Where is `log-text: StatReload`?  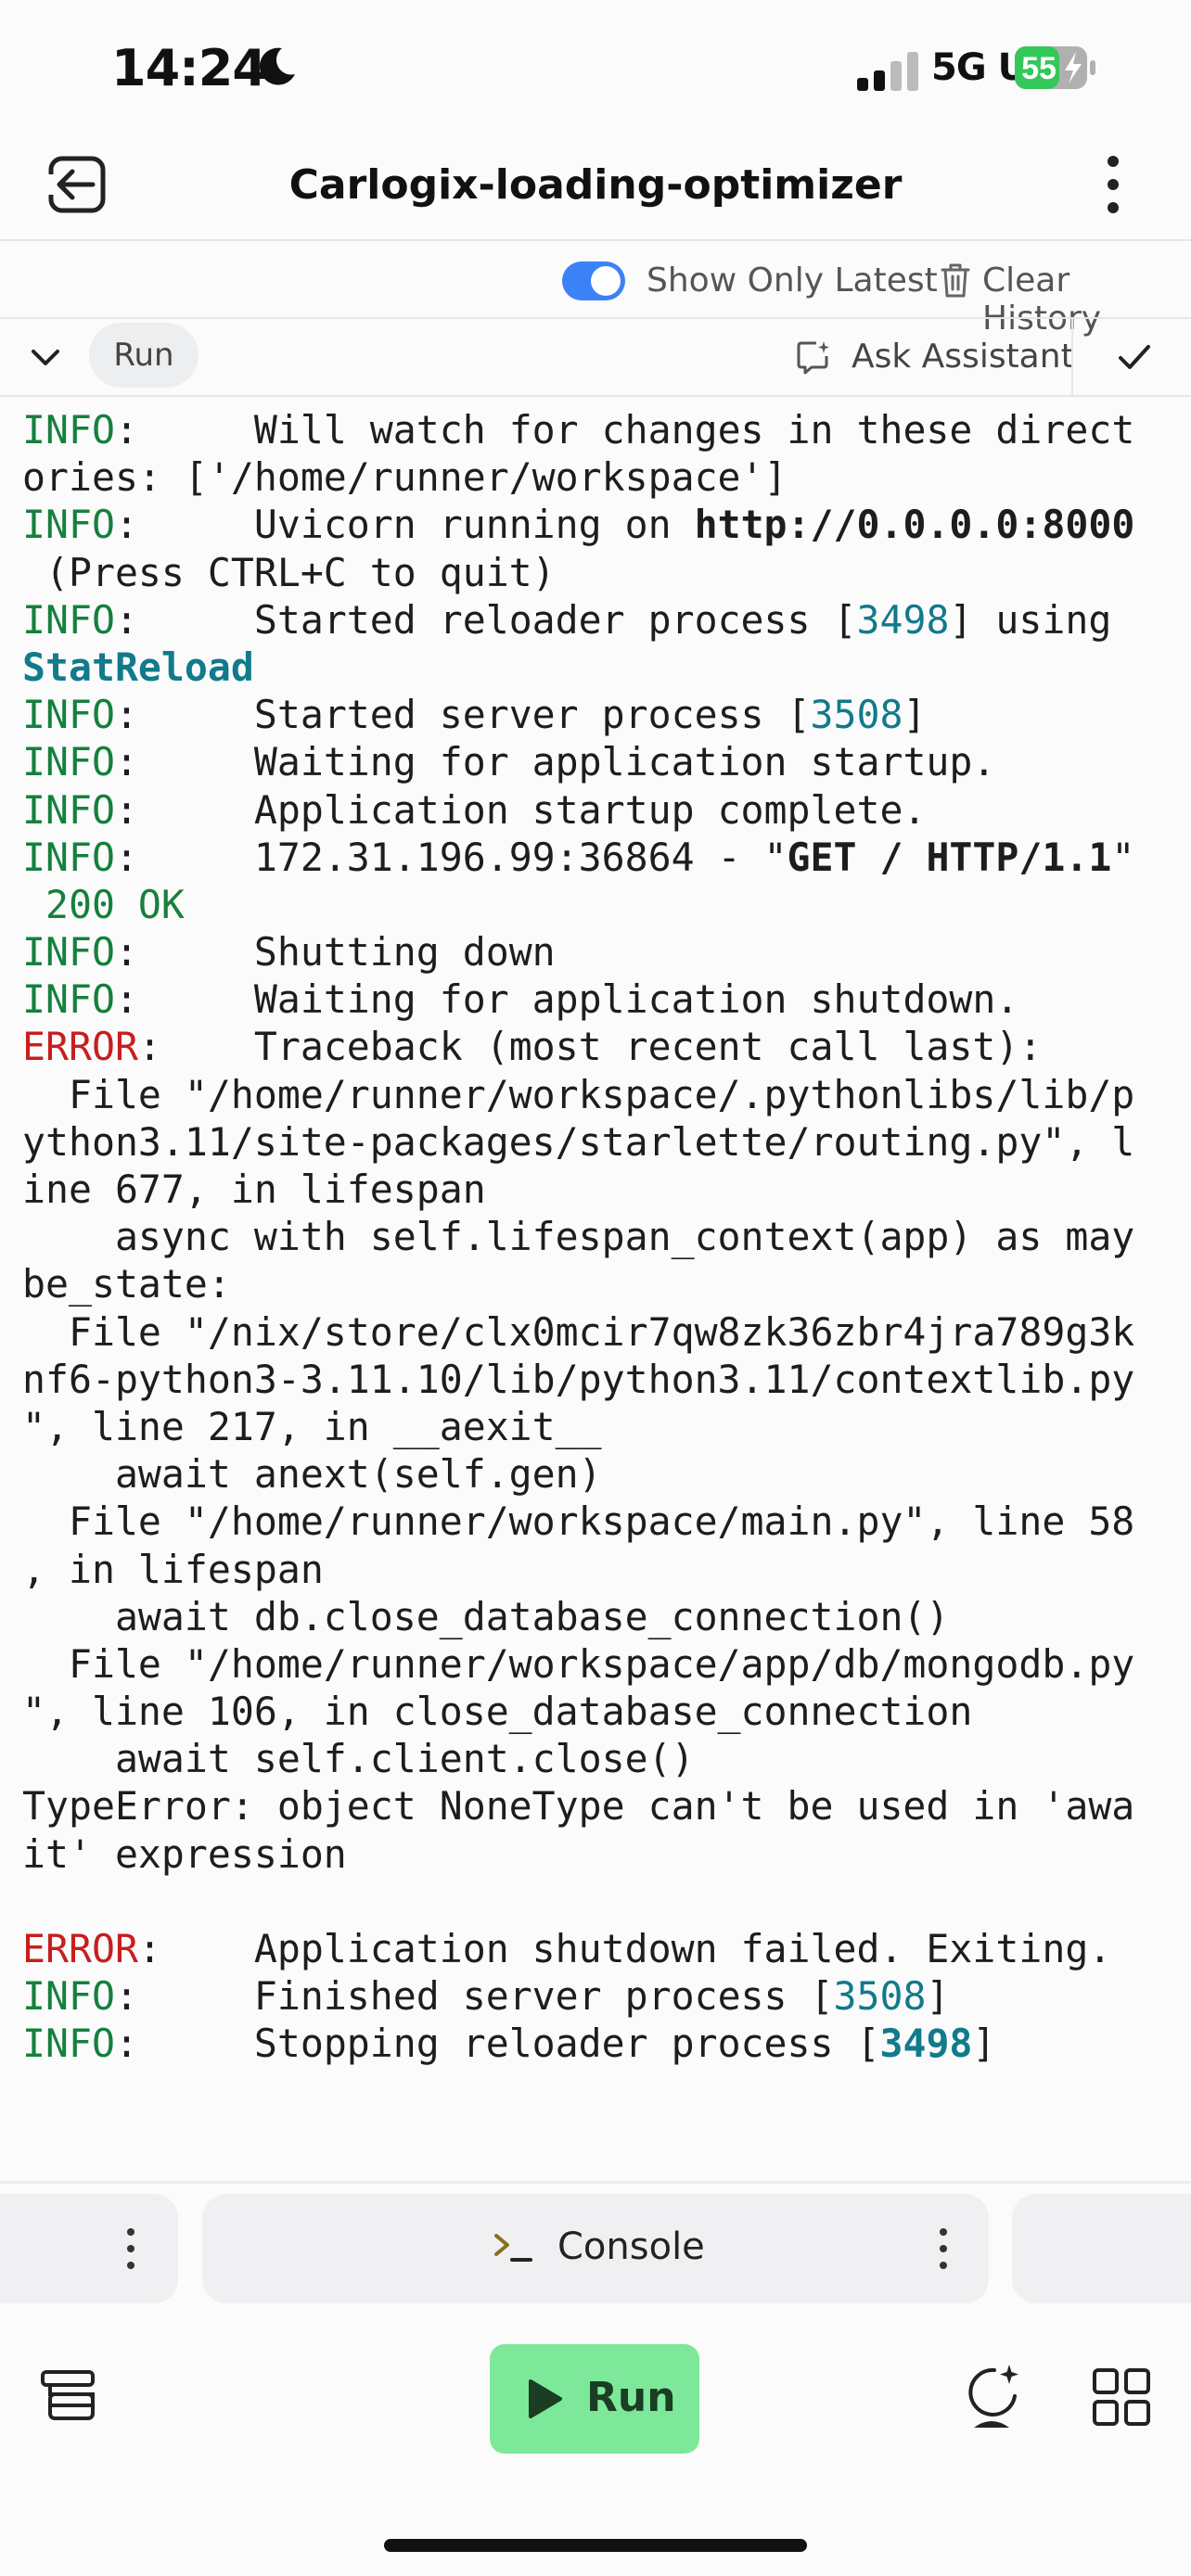 log-text: StatReload is located at coordinates (138, 667).